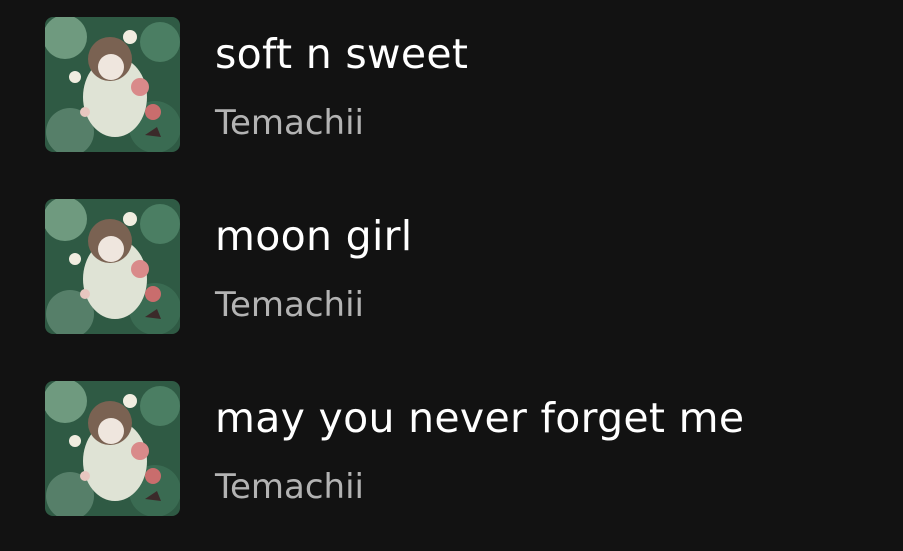 The image size is (903, 551). Describe the element at coordinates (480, 418) in the screenshot. I see `track-title: may you never forget me` at that location.